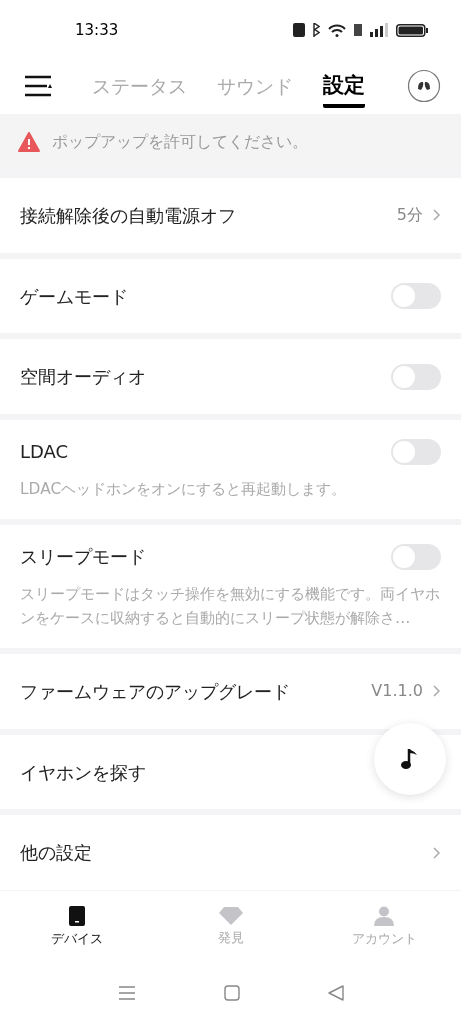  I want to click on tab: ステータス, so click(139, 86).